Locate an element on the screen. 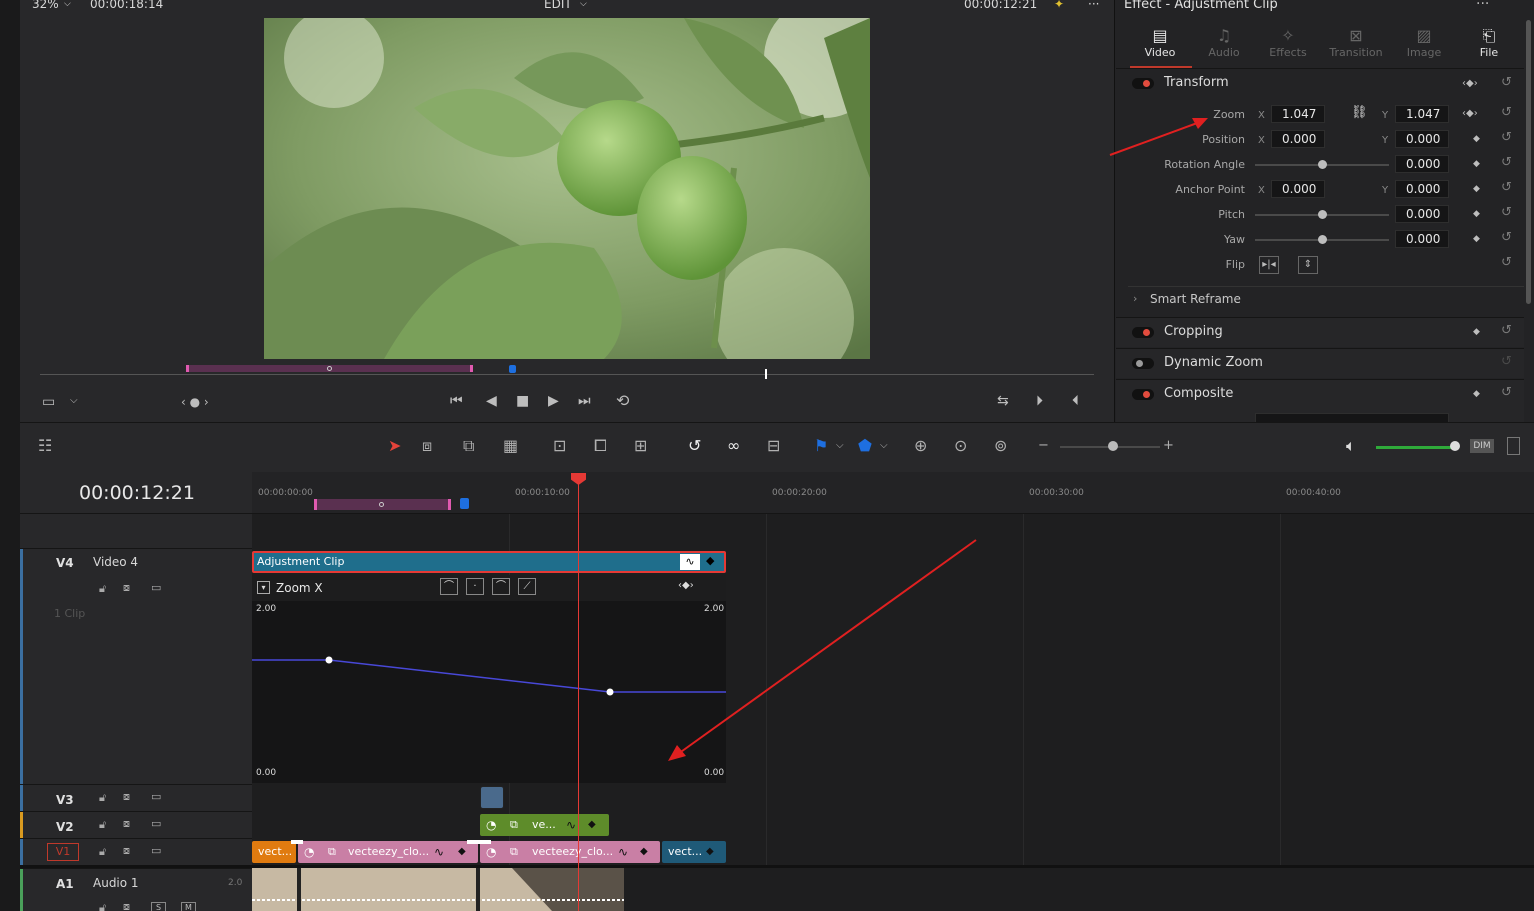 Image resolution: width=1534 pixels, height=911 pixels. solo-button: S is located at coordinates (158, 906).